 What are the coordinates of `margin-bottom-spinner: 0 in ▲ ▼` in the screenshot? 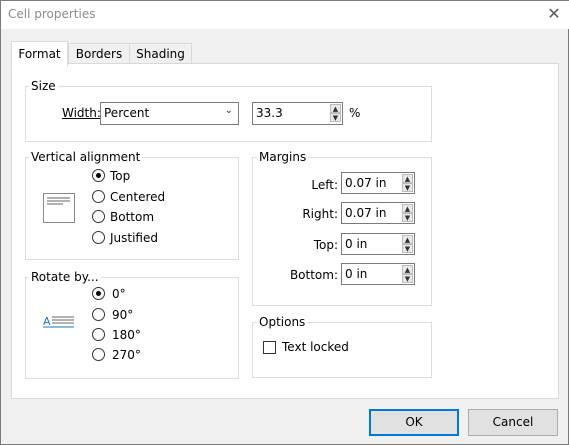 It's located at (378, 274).